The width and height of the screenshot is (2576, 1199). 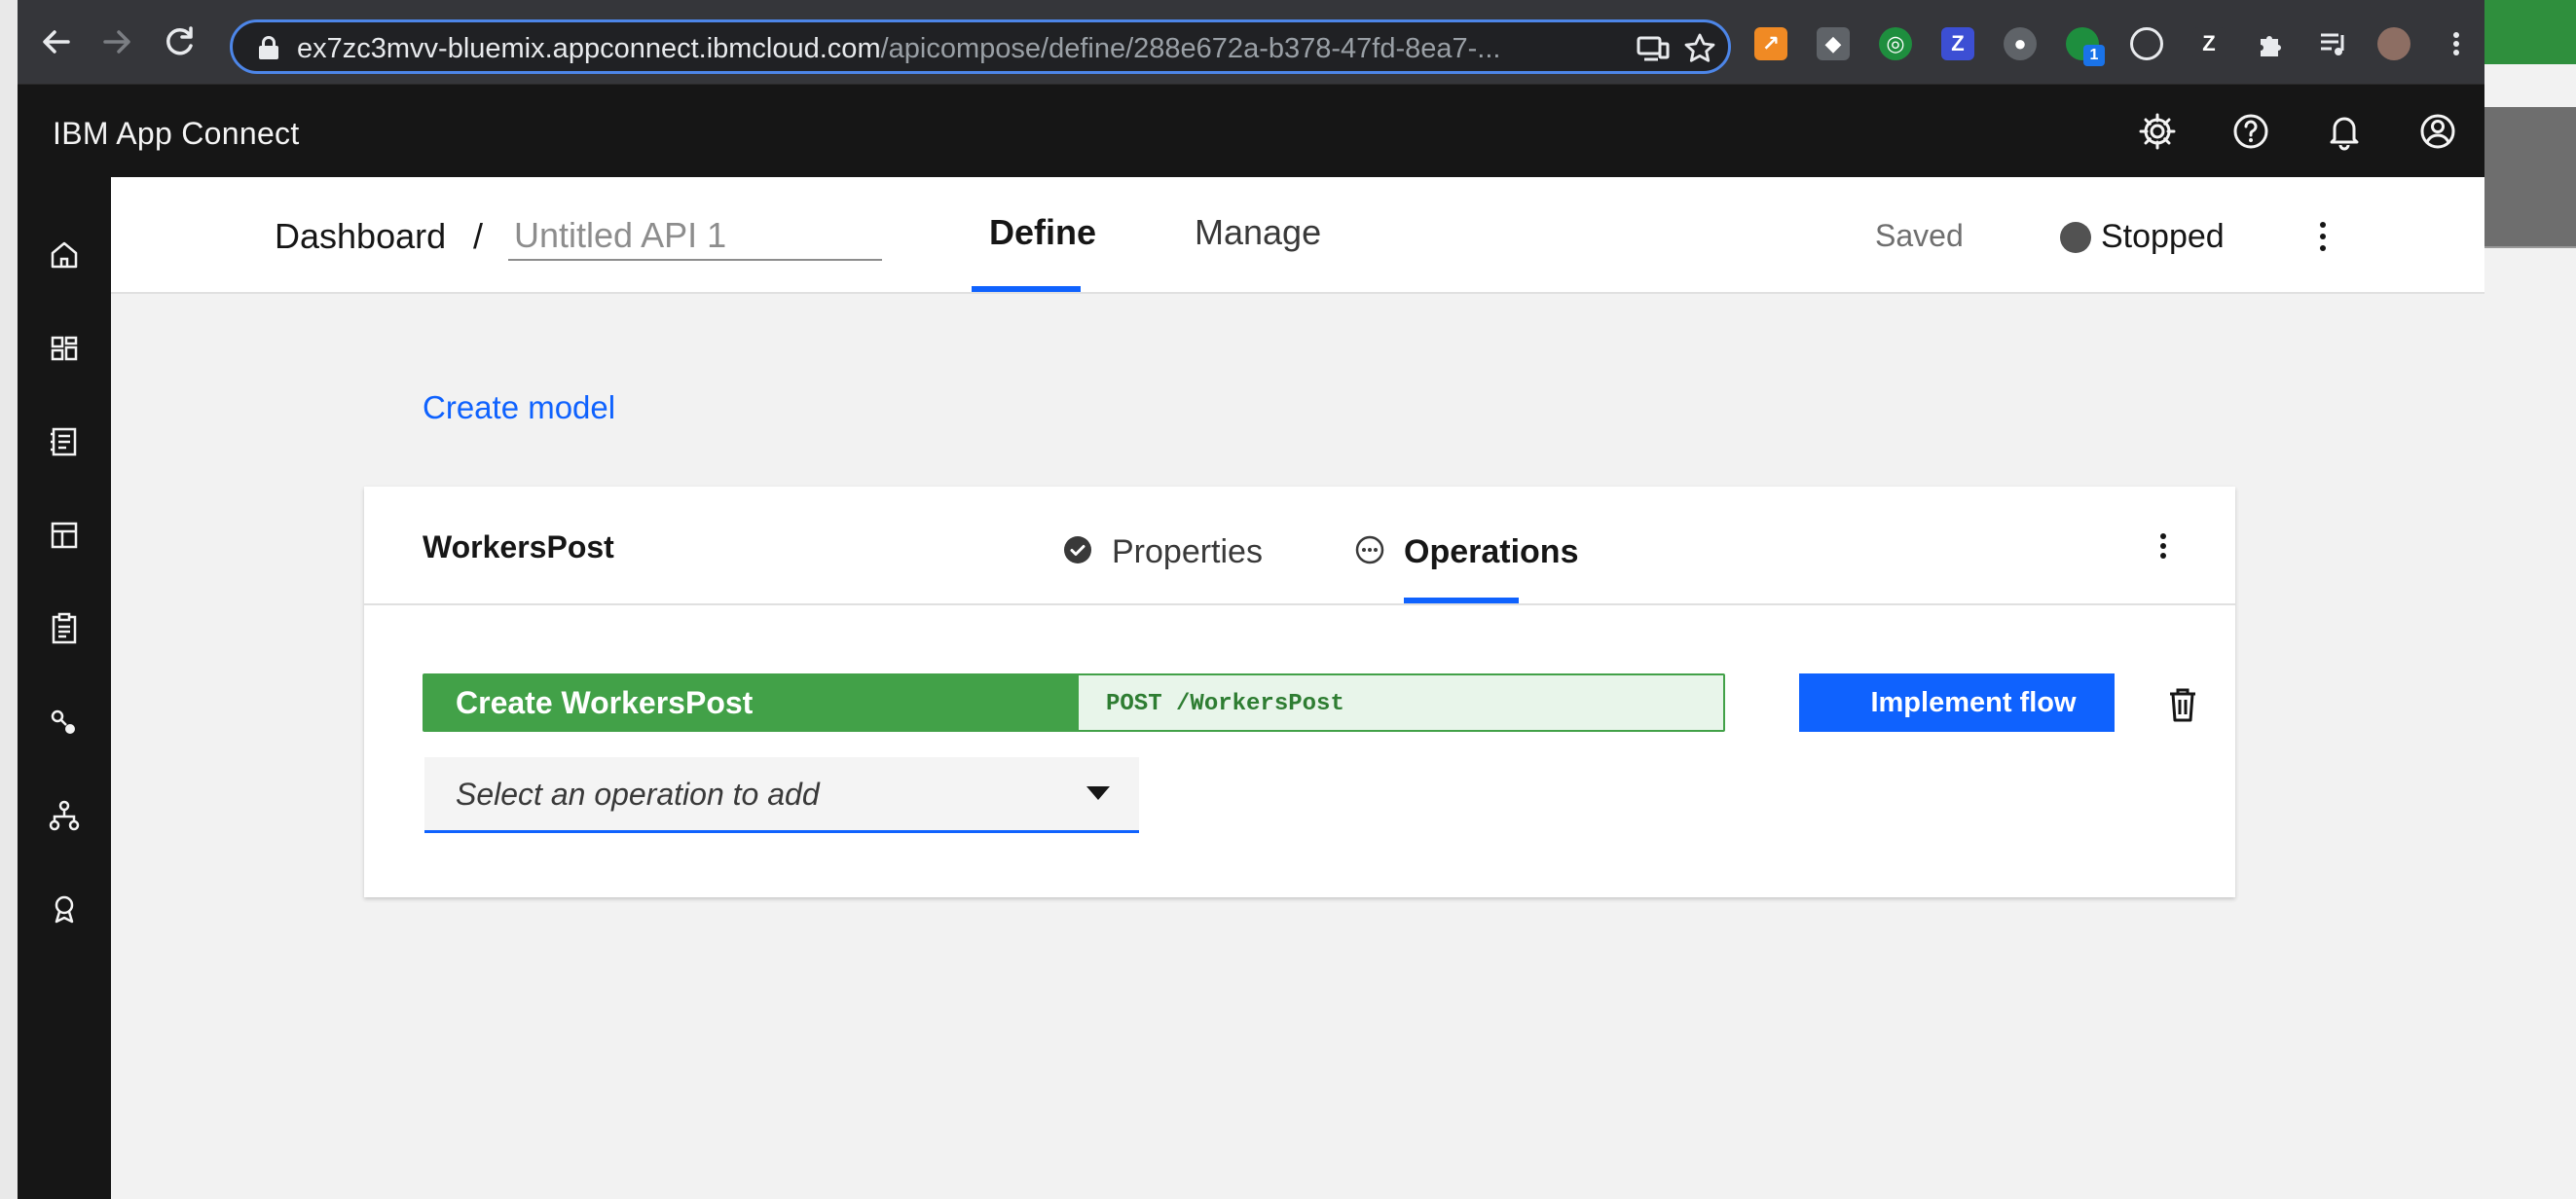 I want to click on catalog-icon, so click(x=64, y=441).